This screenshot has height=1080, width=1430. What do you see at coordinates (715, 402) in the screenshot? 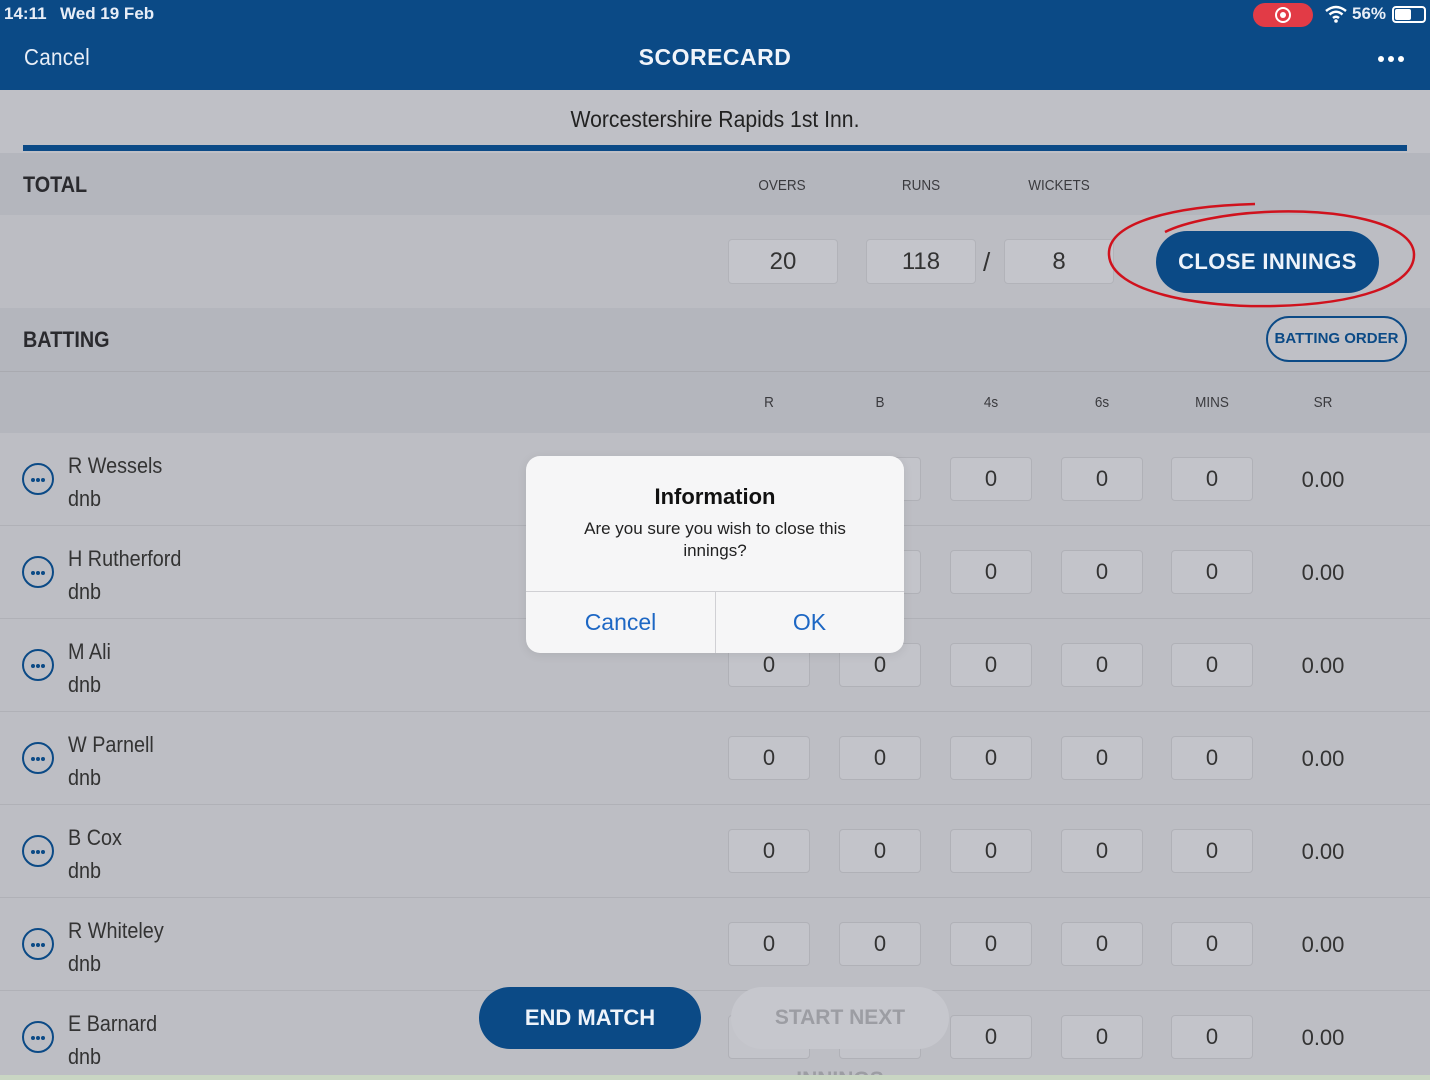
I see `batting-columns-header: R B 4s 6s MINS SR` at bounding box center [715, 402].